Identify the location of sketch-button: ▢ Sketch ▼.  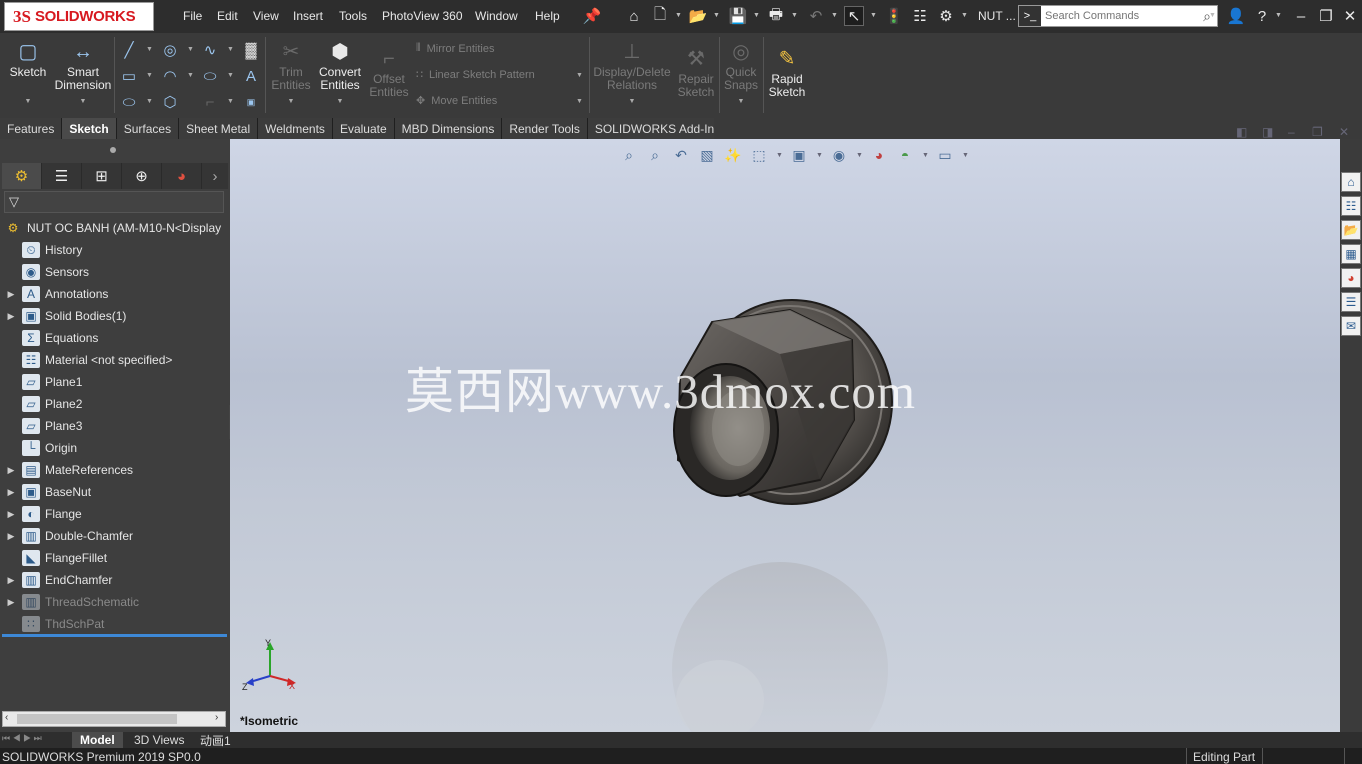
(28, 74).